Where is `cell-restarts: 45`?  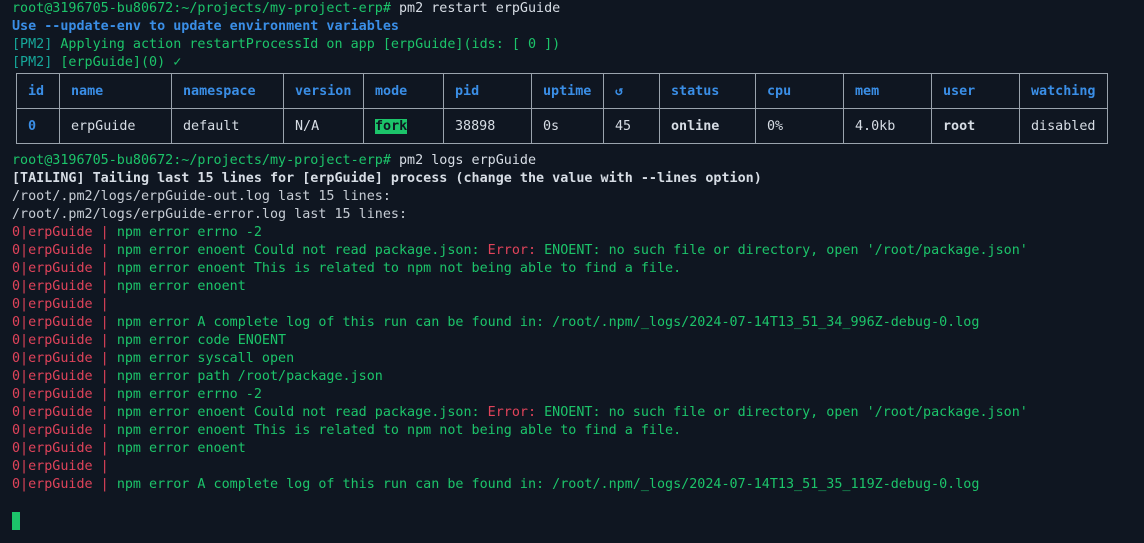 cell-restarts: 45 is located at coordinates (631, 126).